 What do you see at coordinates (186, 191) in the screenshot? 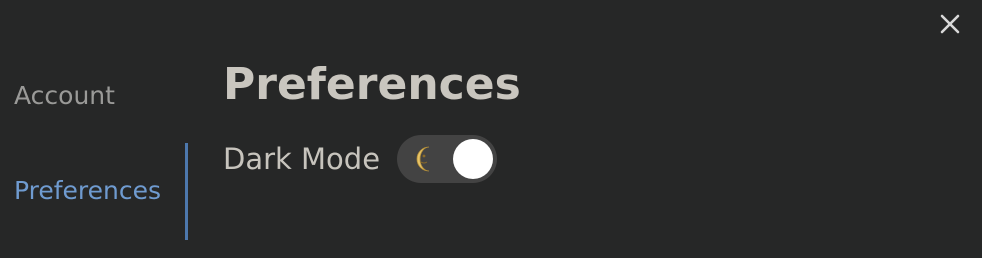
I see `active-tab-indicator` at bounding box center [186, 191].